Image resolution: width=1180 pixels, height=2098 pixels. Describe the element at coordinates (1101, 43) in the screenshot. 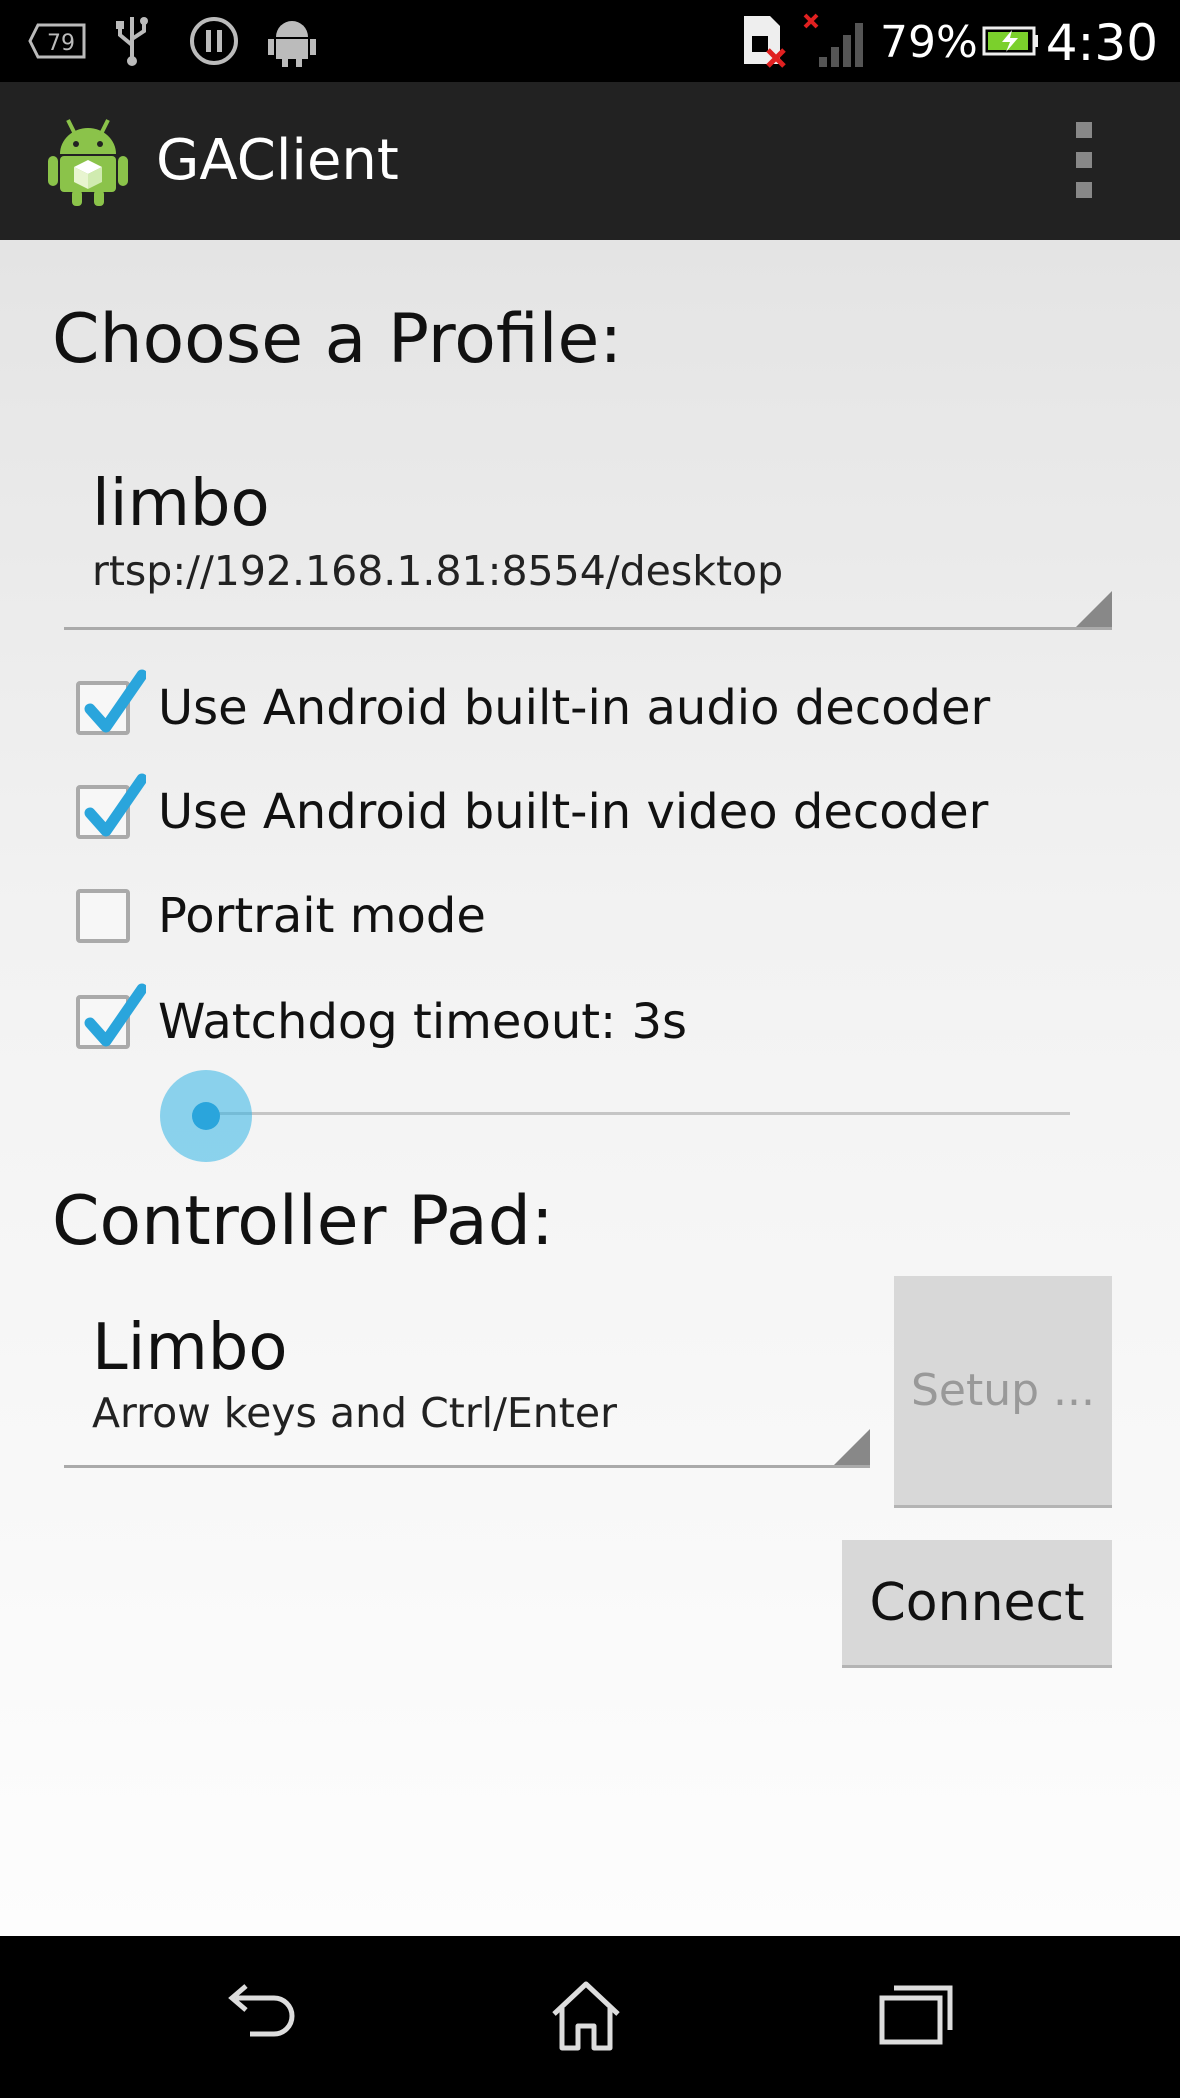

I see `clock: 4:30` at that location.